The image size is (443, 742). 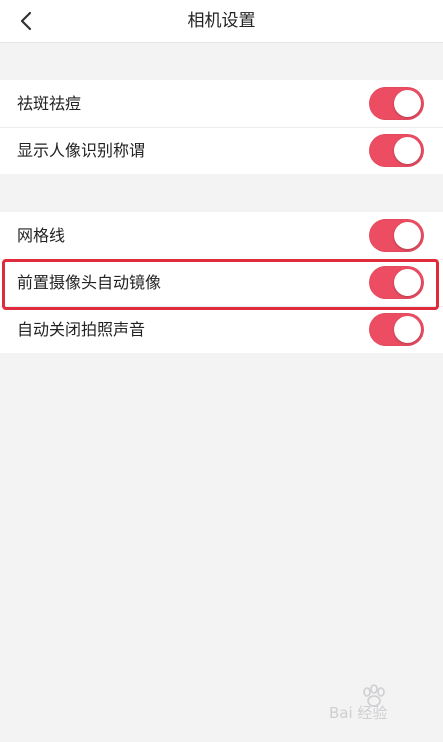 I want to click on baidu-paw-icon: Bai 经验, so click(x=358, y=703).